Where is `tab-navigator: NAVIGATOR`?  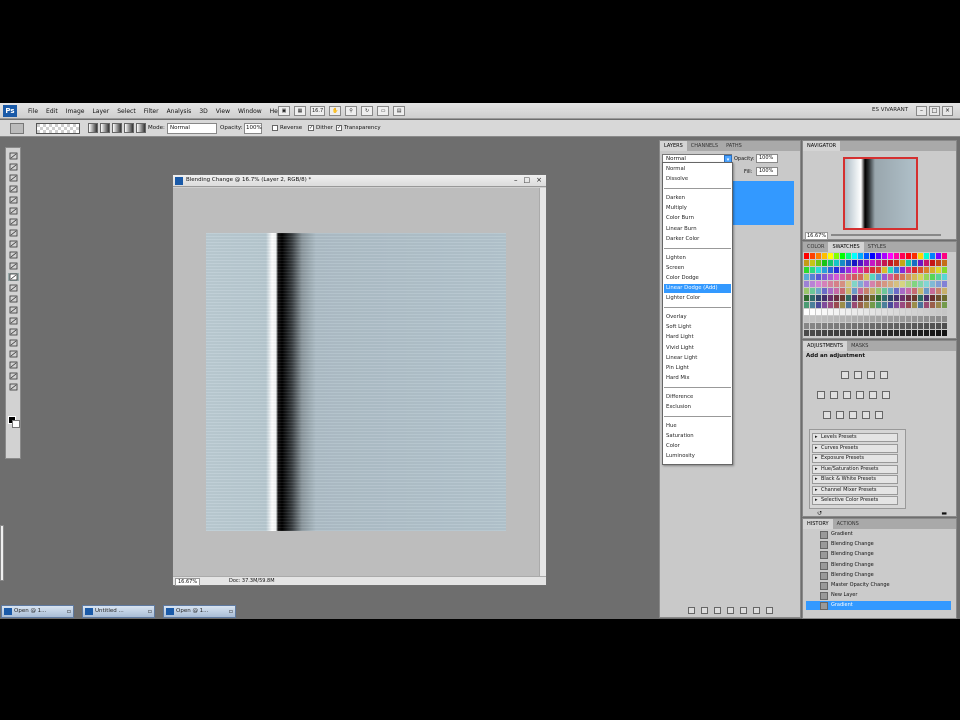
tab-navigator: NAVIGATOR is located at coordinates (822, 146).